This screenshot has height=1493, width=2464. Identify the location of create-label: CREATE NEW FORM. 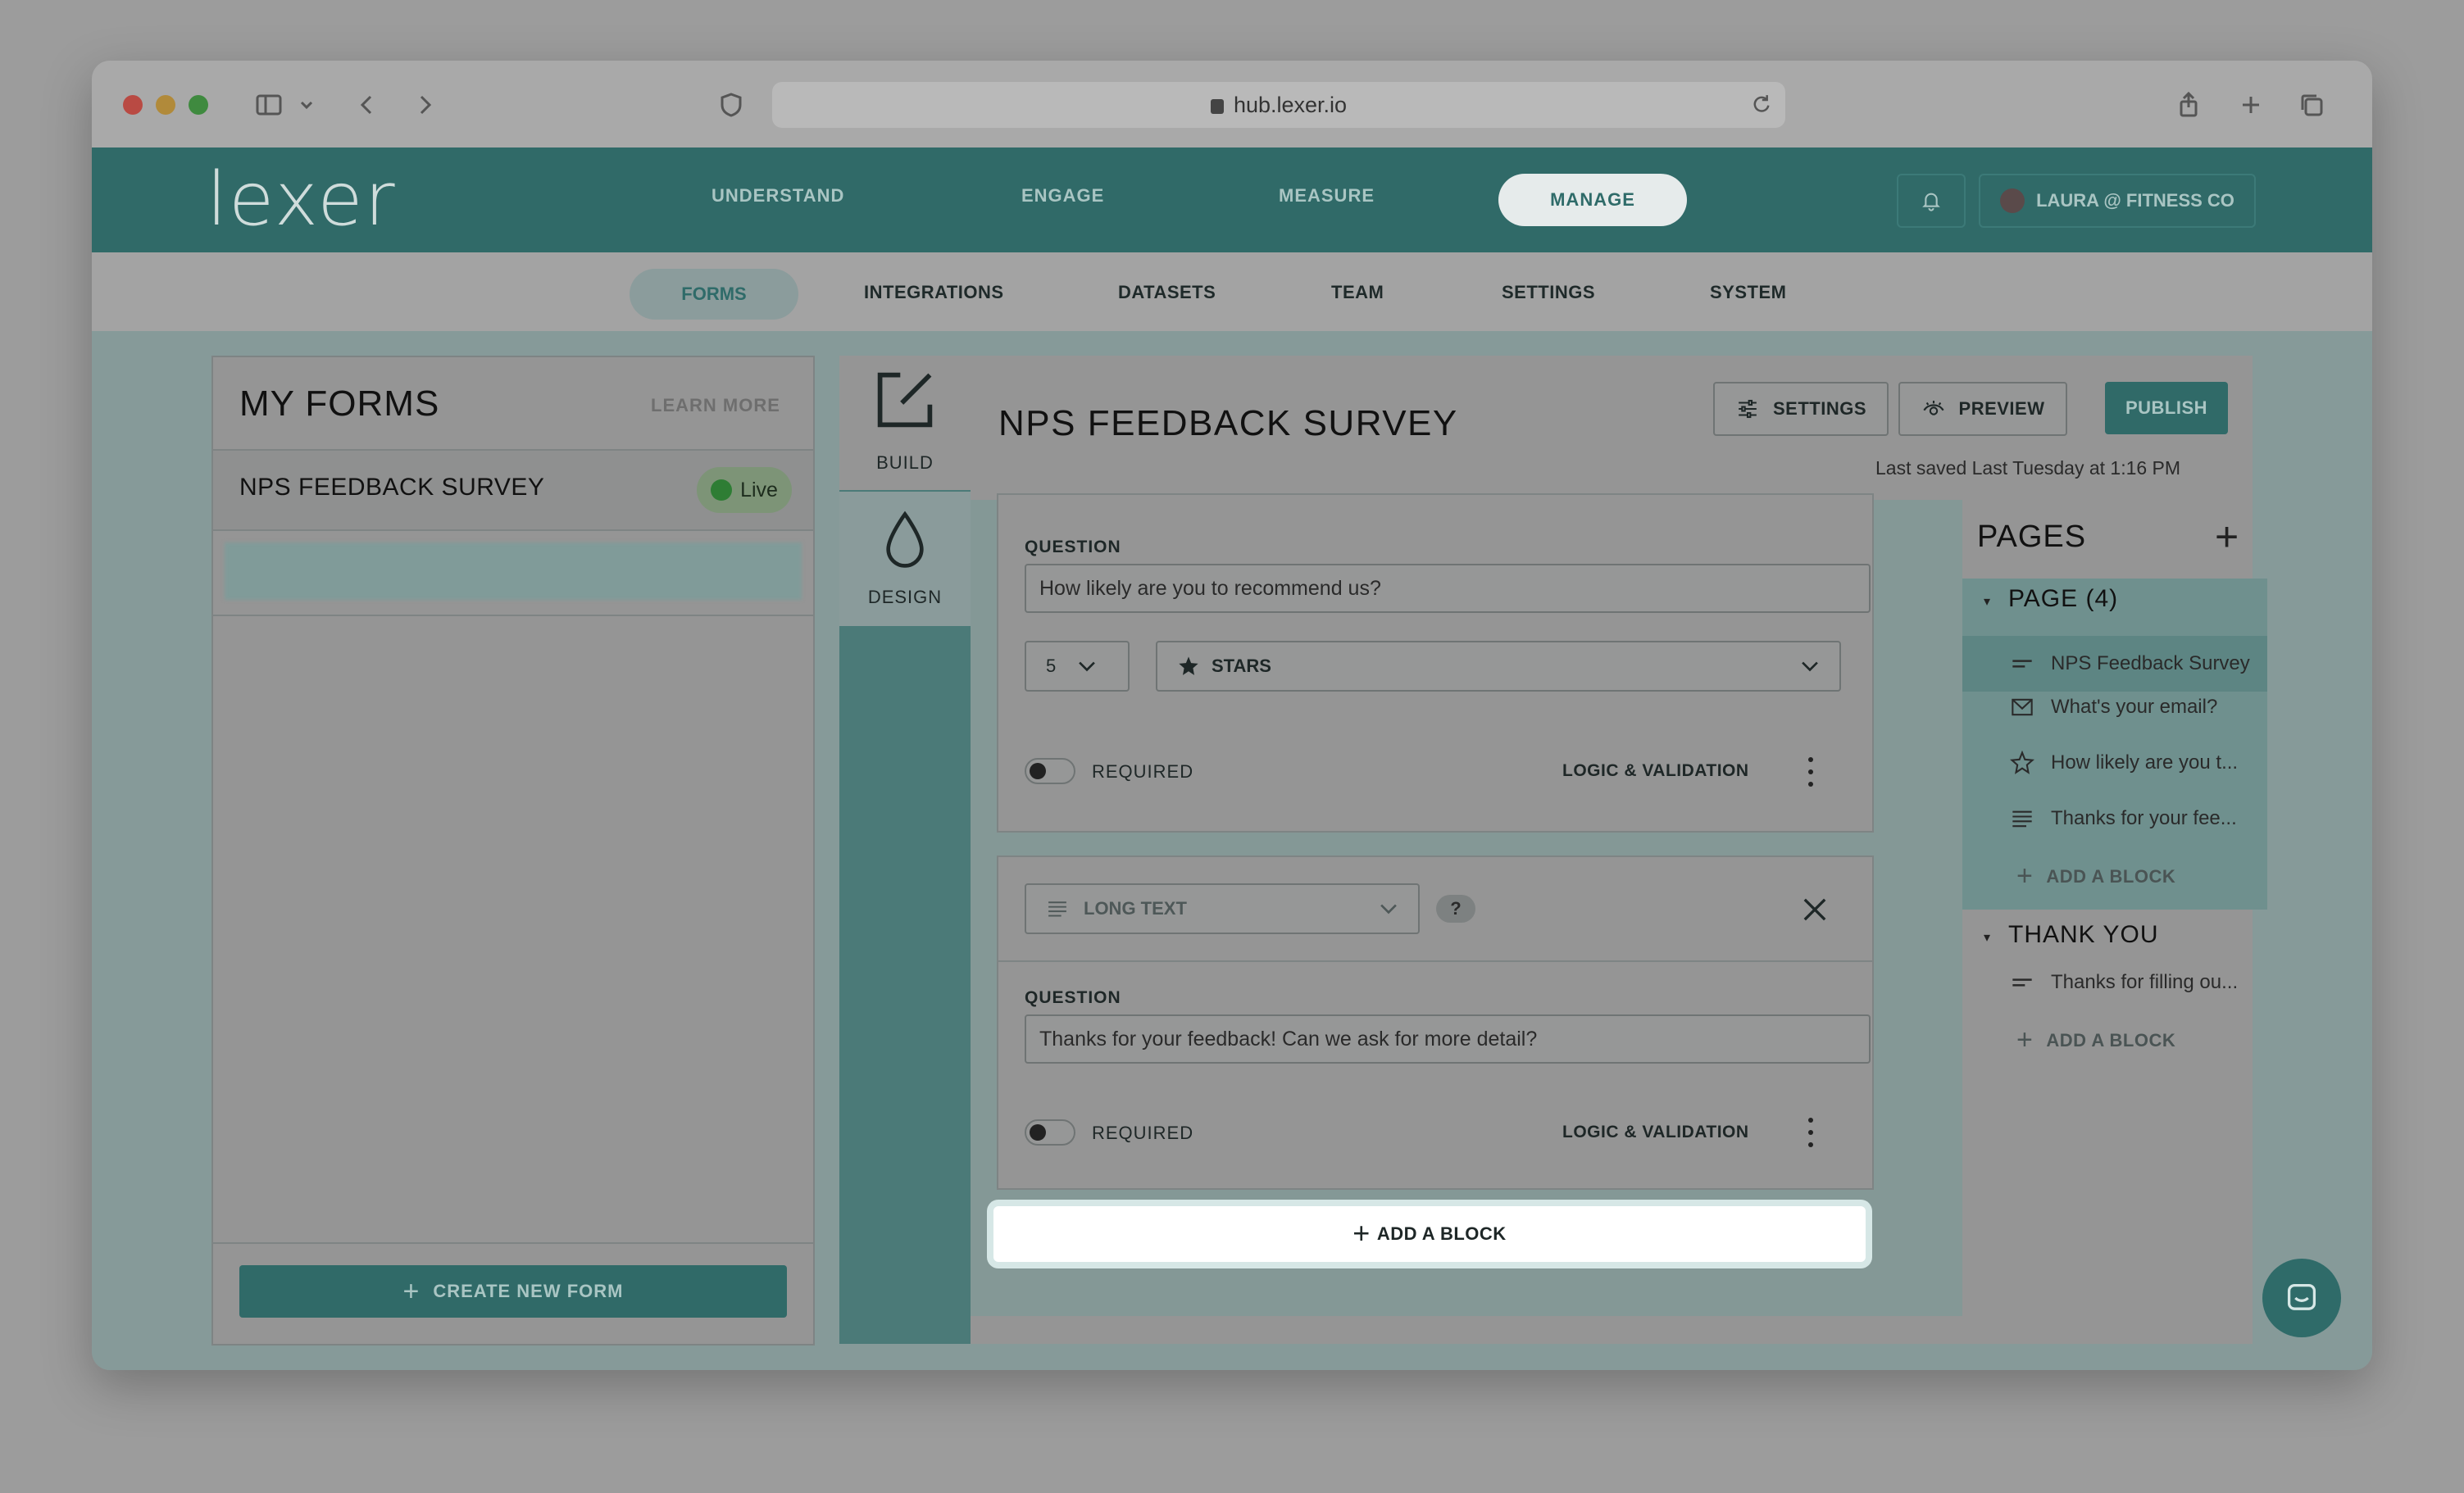
(529, 1291).